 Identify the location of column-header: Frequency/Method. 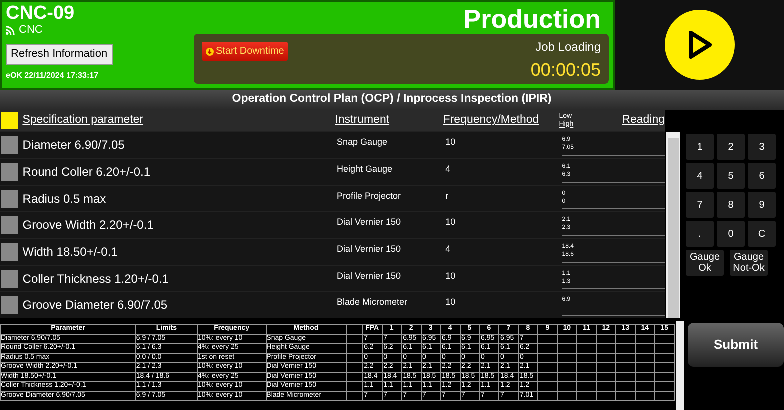
(491, 120).